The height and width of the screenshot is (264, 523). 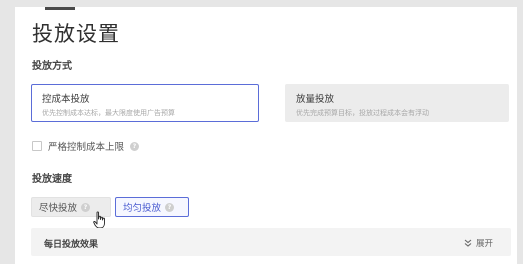 I want to click on page-title: 投放设置, so click(x=76, y=34).